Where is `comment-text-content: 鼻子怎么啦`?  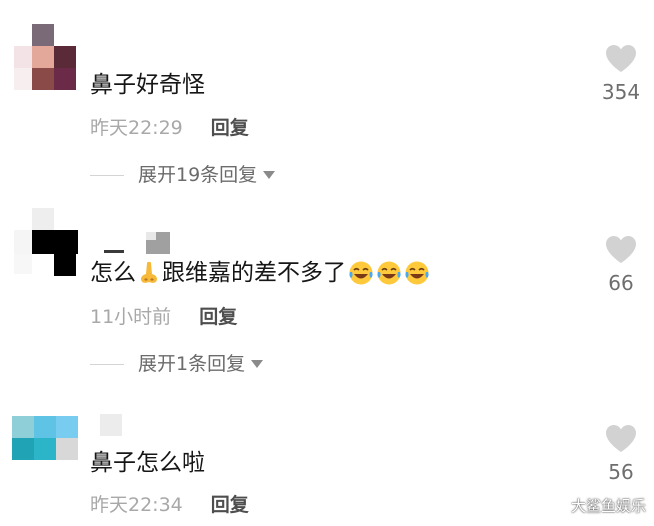
comment-text-content: 鼻子怎么啦 is located at coordinates (147, 463).